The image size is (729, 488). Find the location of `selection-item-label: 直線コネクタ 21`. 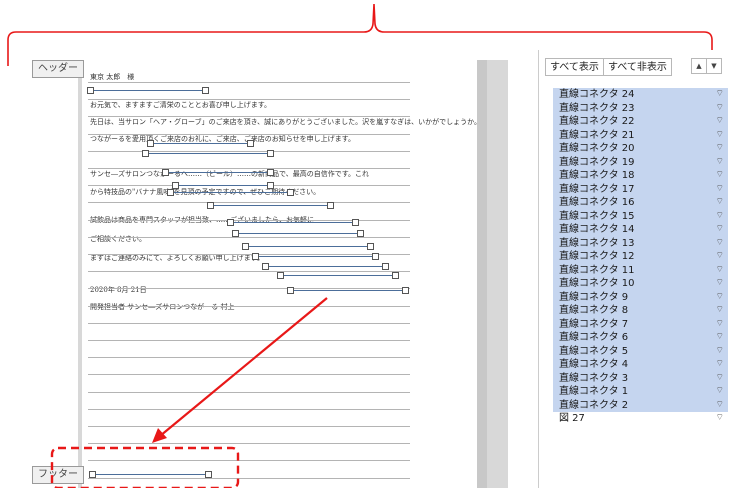

selection-item-label: 直線コネクタ 21 is located at coordinates (597, 135).